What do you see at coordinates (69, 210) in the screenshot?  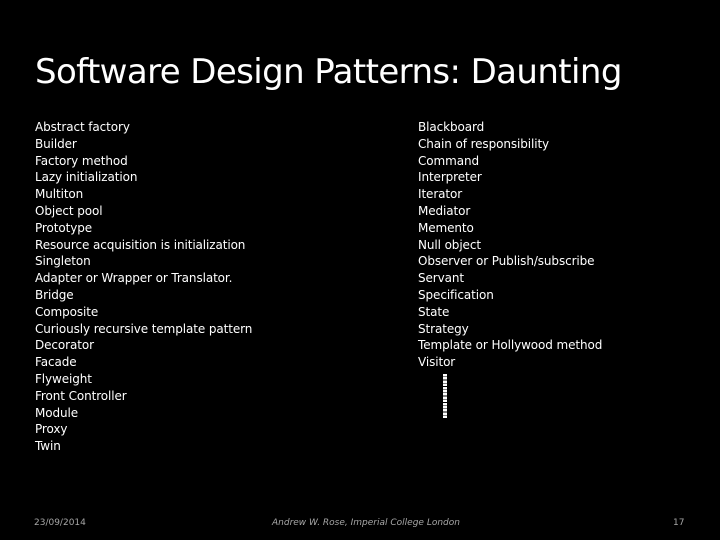 I see `list-item: Object pool` at bounding box center [69, 210].